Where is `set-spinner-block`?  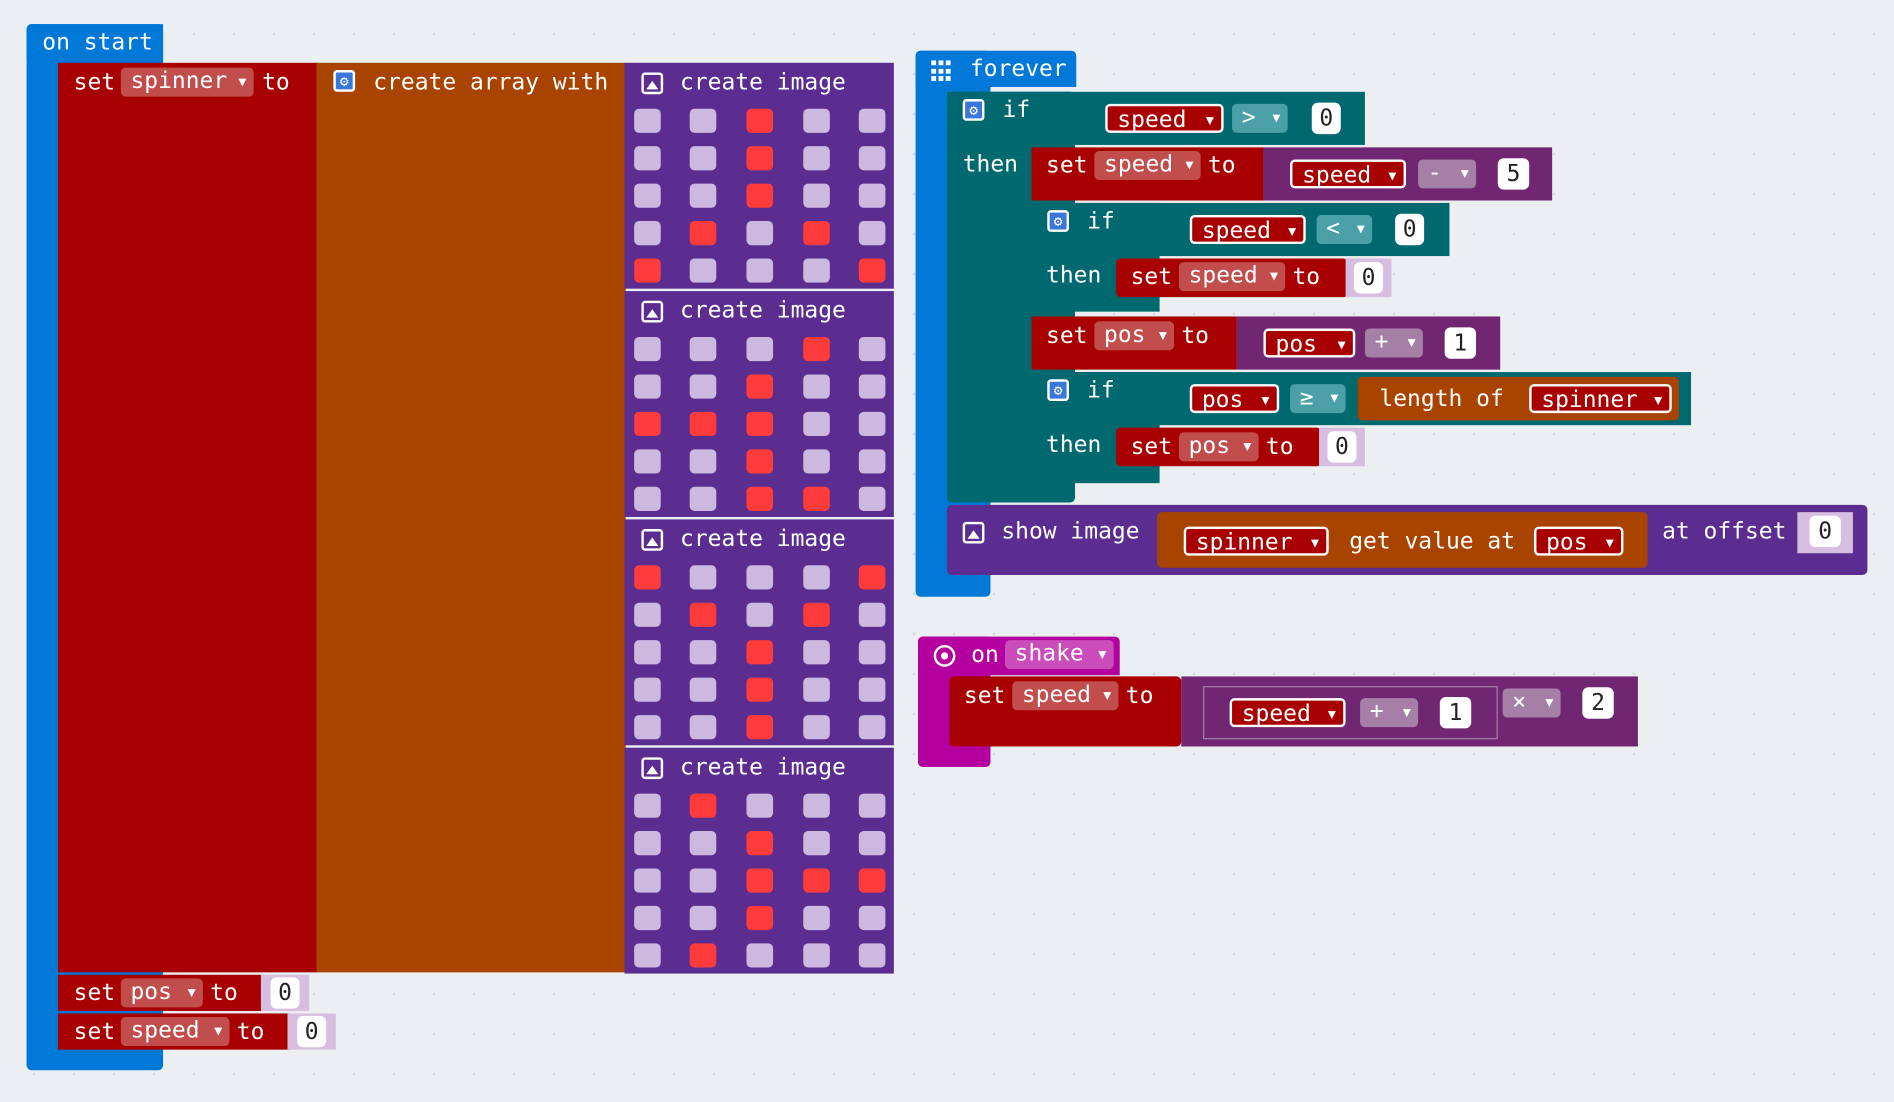
set-spinner-block is located at coordinates (187, 517).